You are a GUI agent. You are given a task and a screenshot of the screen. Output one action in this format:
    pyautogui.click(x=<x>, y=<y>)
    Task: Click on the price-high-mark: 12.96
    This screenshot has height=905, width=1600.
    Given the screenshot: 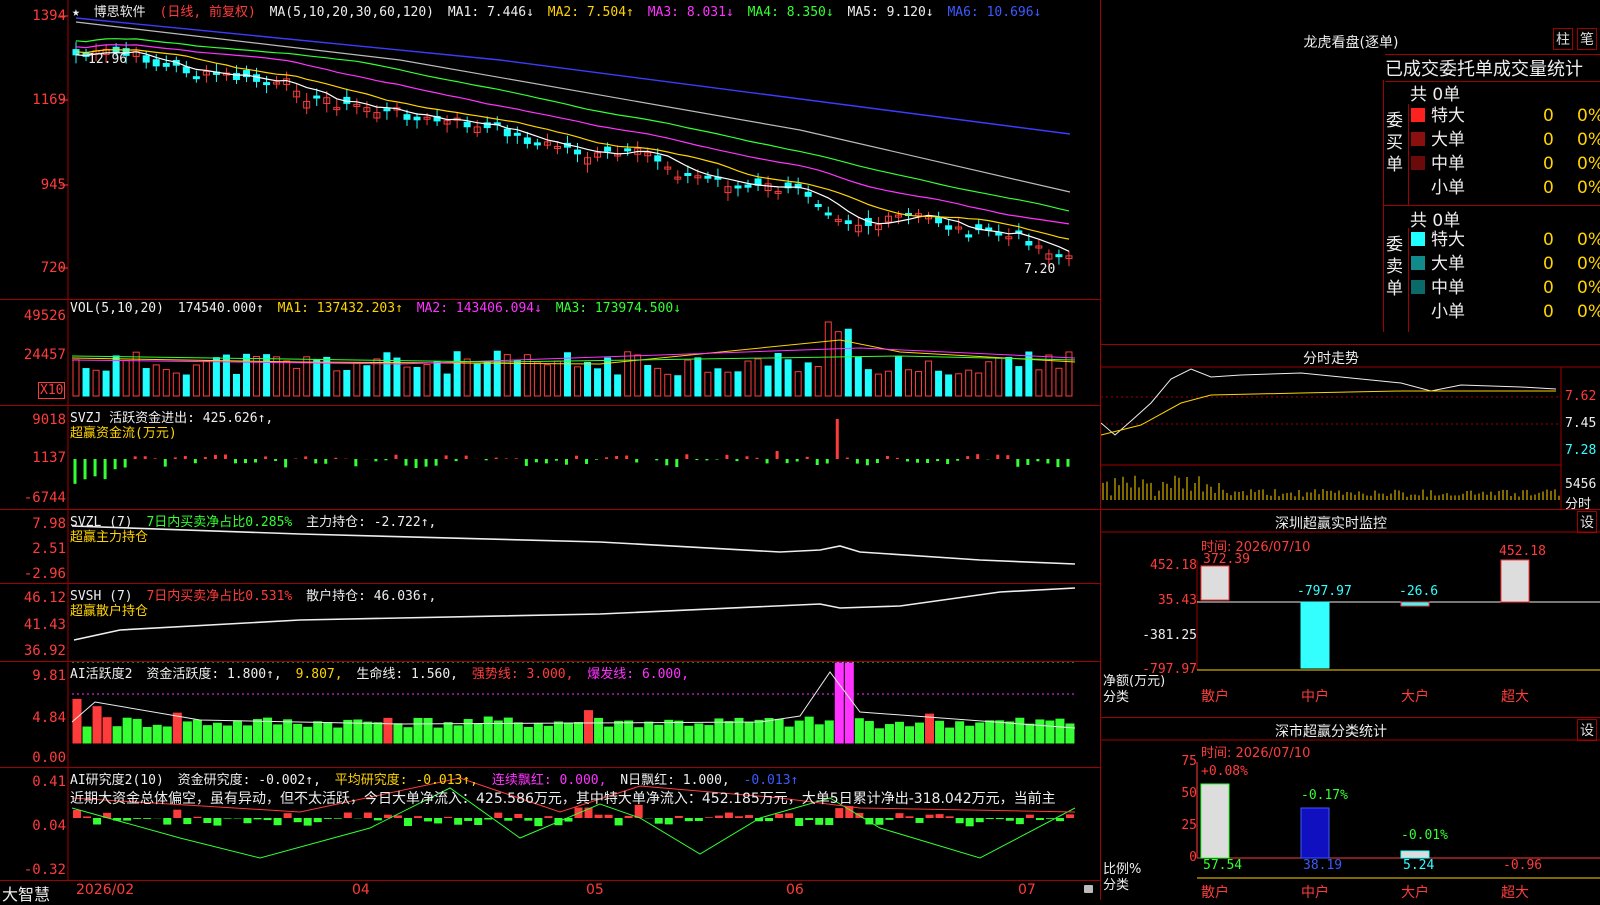 What is the action you would take?
    pyautogui.click(x=107, y=59)
    